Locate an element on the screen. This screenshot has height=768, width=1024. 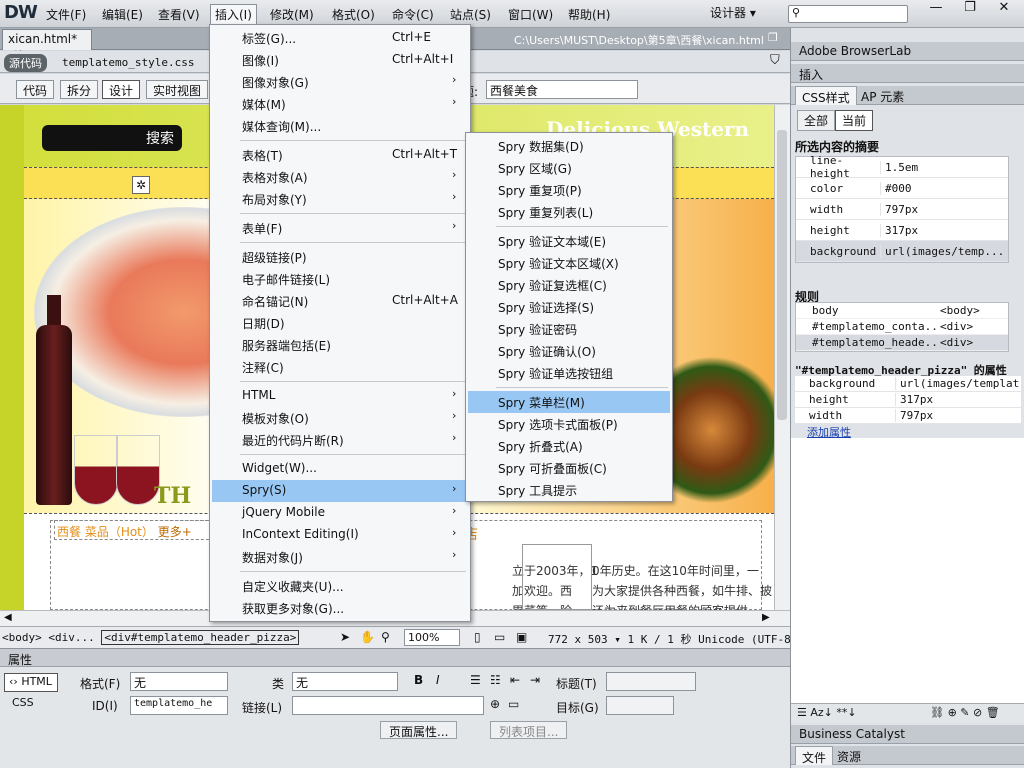
workspace-switcher: 设计器 ▾ is located at coordinates (733, 12).